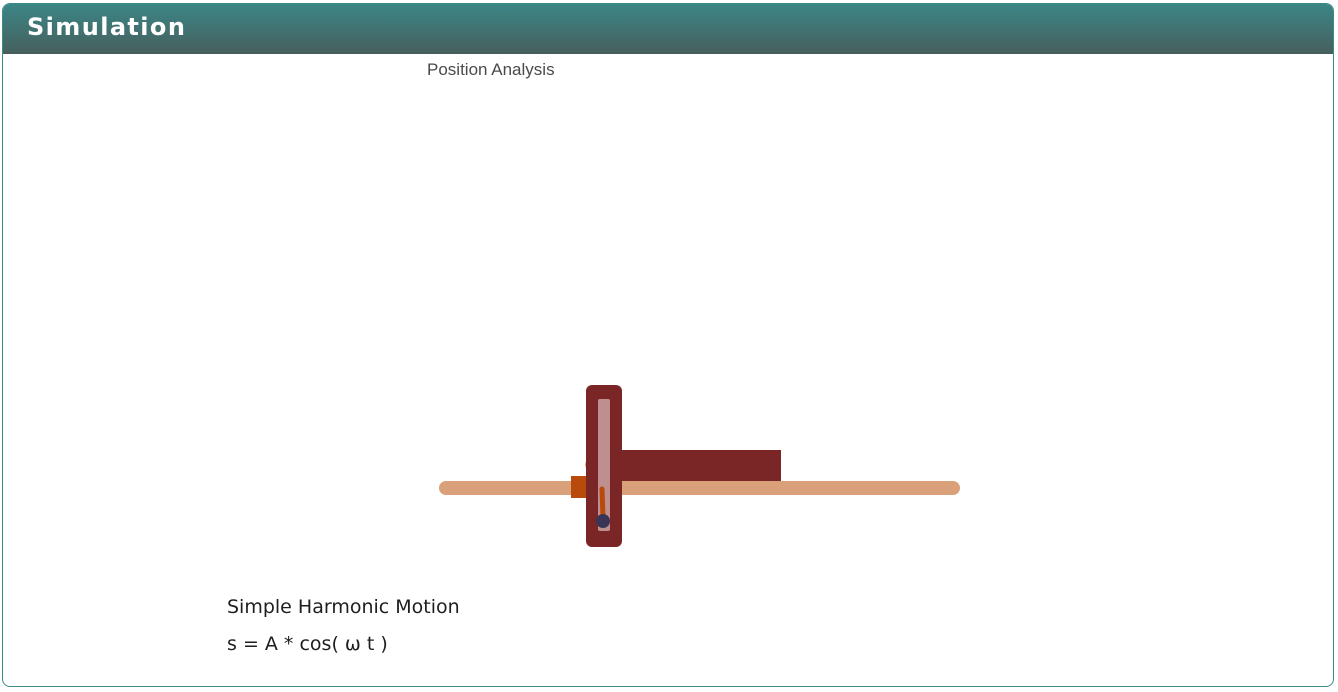 The height and width of the screenshot is (692, 1338). I want to click on motion-caption: Simple Harmonic Motion, so click(343, 607).